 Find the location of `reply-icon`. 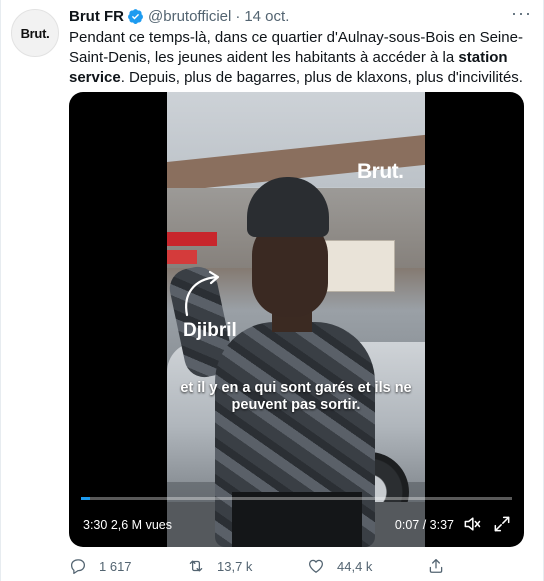

reply-icon is located at coordinates (78, 566).